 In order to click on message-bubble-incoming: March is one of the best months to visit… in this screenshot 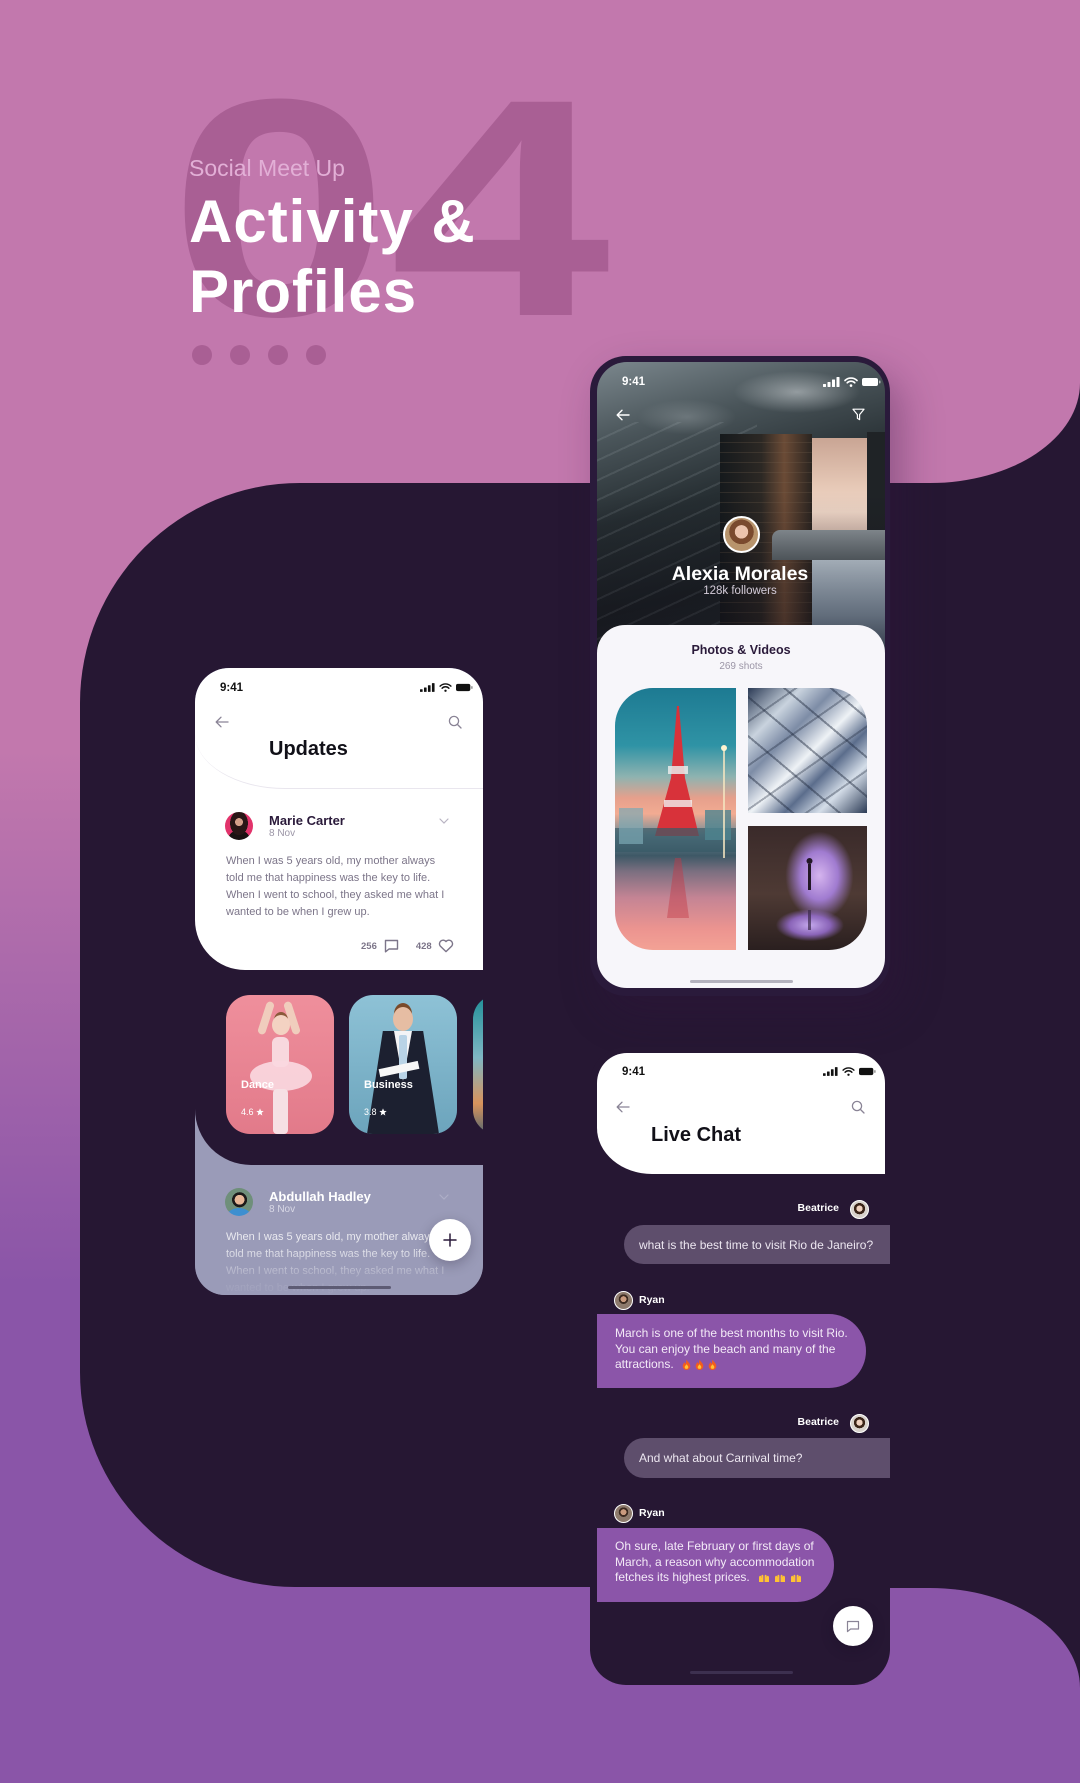, I will do `click(731, 1351)`.